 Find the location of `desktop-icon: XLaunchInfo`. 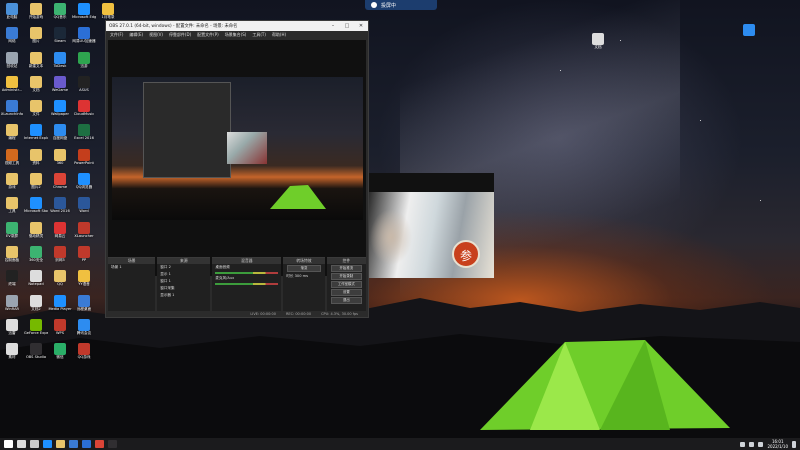

desktop-icon: XLaunchInfo is located at coordinates (12, 109).